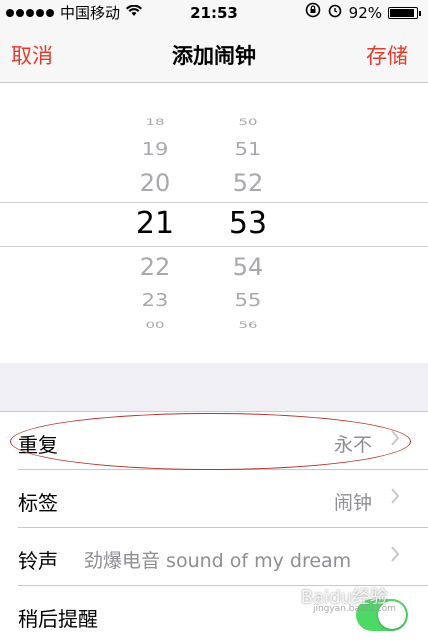 This screenshot has width=428, height=644. I want to click on sound-label: 铃声, so click(38, 561).